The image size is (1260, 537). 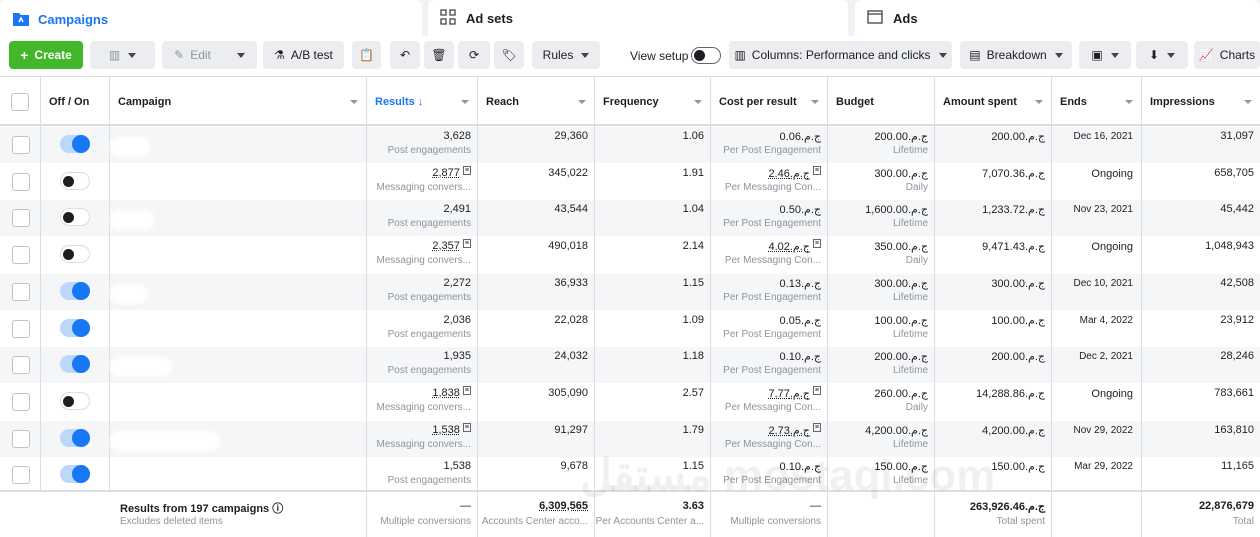 I want to click on ends-cell: Mar 4, 2022, so click(x=1097, y=329).